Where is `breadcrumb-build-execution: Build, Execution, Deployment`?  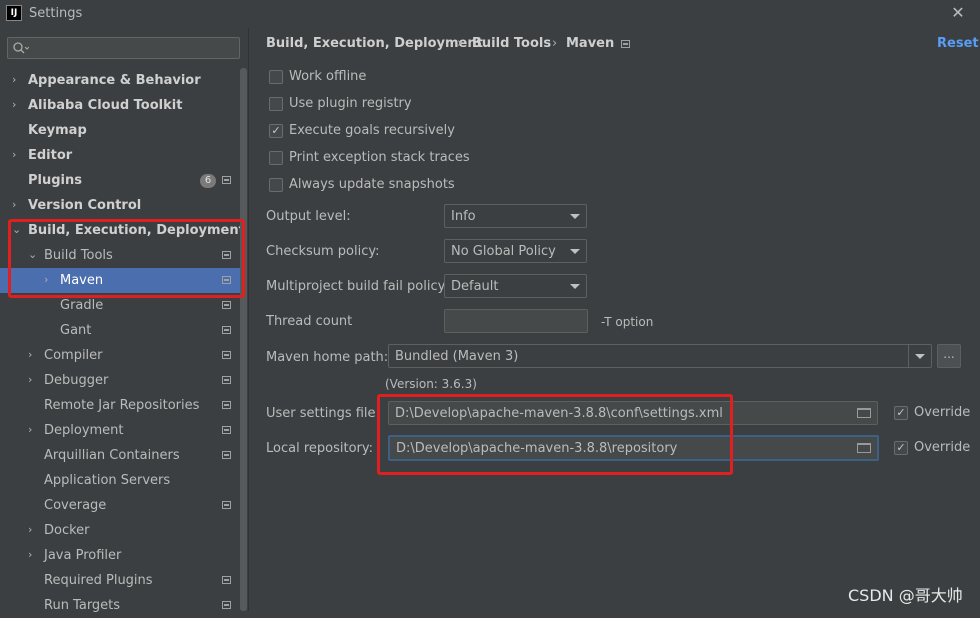
breadcrumb-build-execution: Build, Execution, Deployment is located at coordinates (374, 43).